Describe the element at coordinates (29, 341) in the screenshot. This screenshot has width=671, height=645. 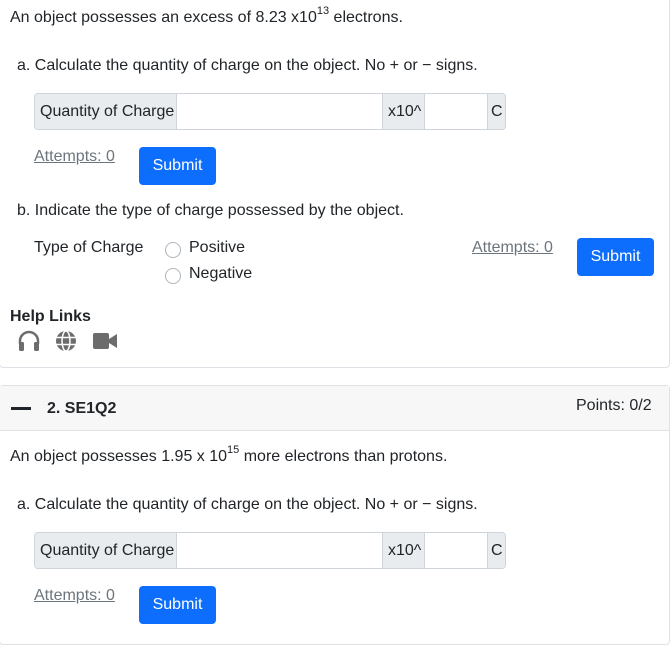
I see `headphones-icon` at that location.